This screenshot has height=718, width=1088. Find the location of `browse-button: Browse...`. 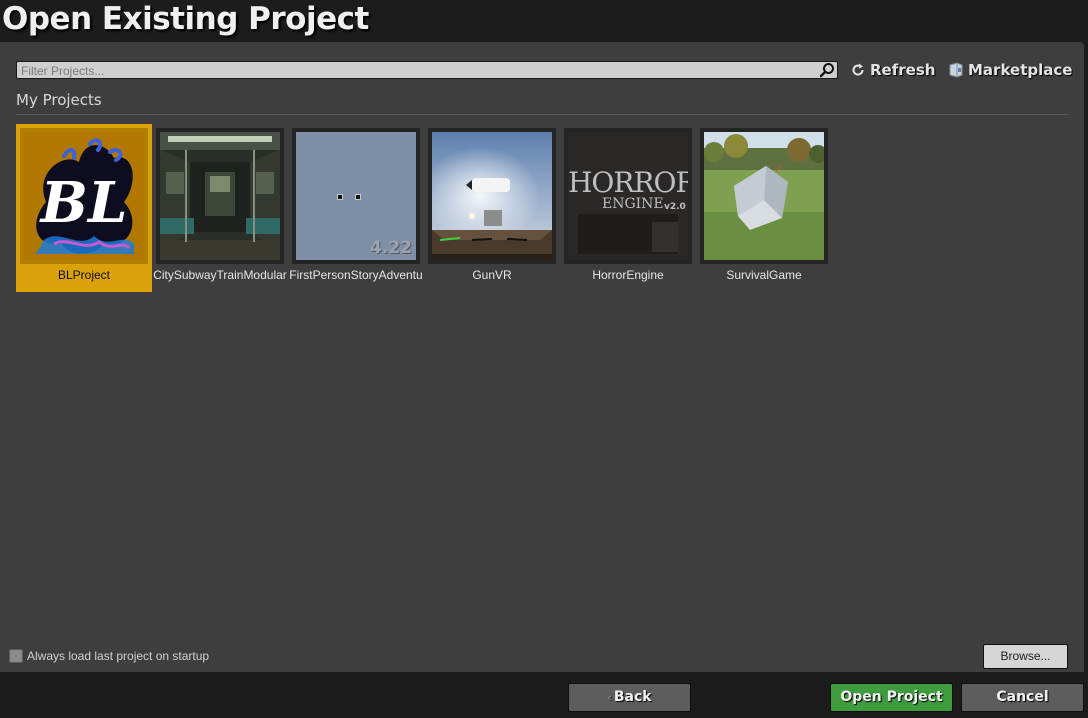

browse-button: Browse... is located at coordinates (1025, 656).